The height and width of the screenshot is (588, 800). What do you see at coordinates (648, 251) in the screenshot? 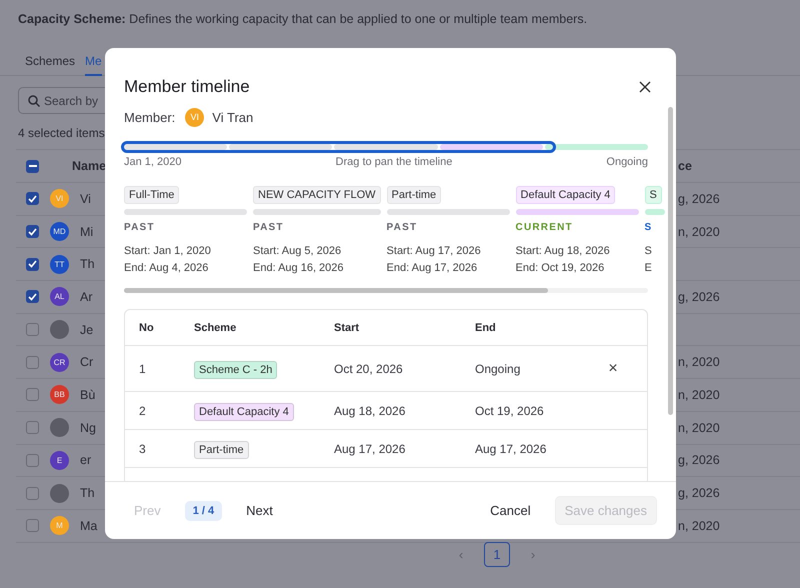
I see `period-start: S` at bounding box center [648, 251].